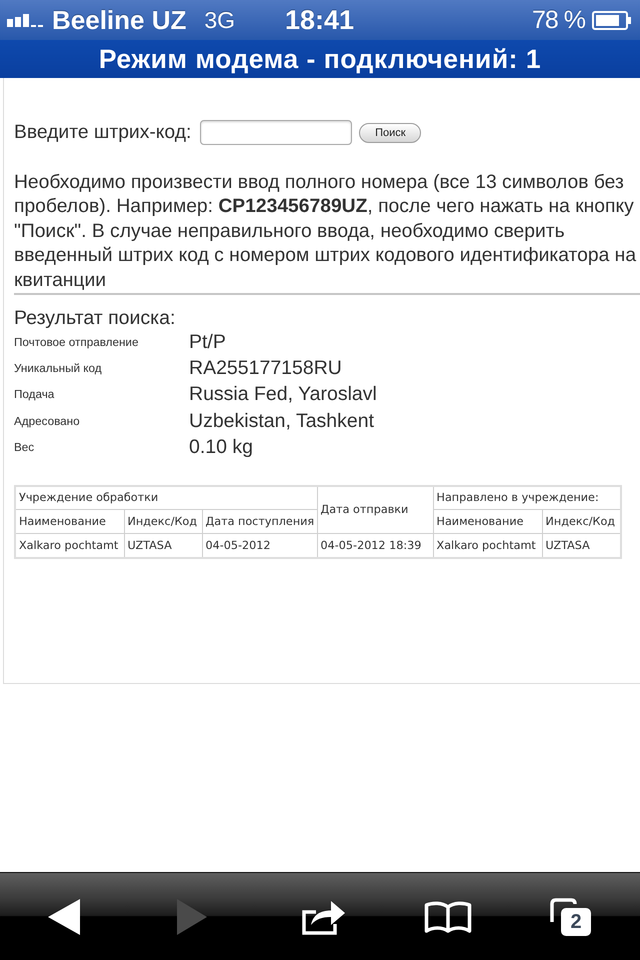 The image size is (640, 960). I want to click on network-type: 3G, so click(220, 20).